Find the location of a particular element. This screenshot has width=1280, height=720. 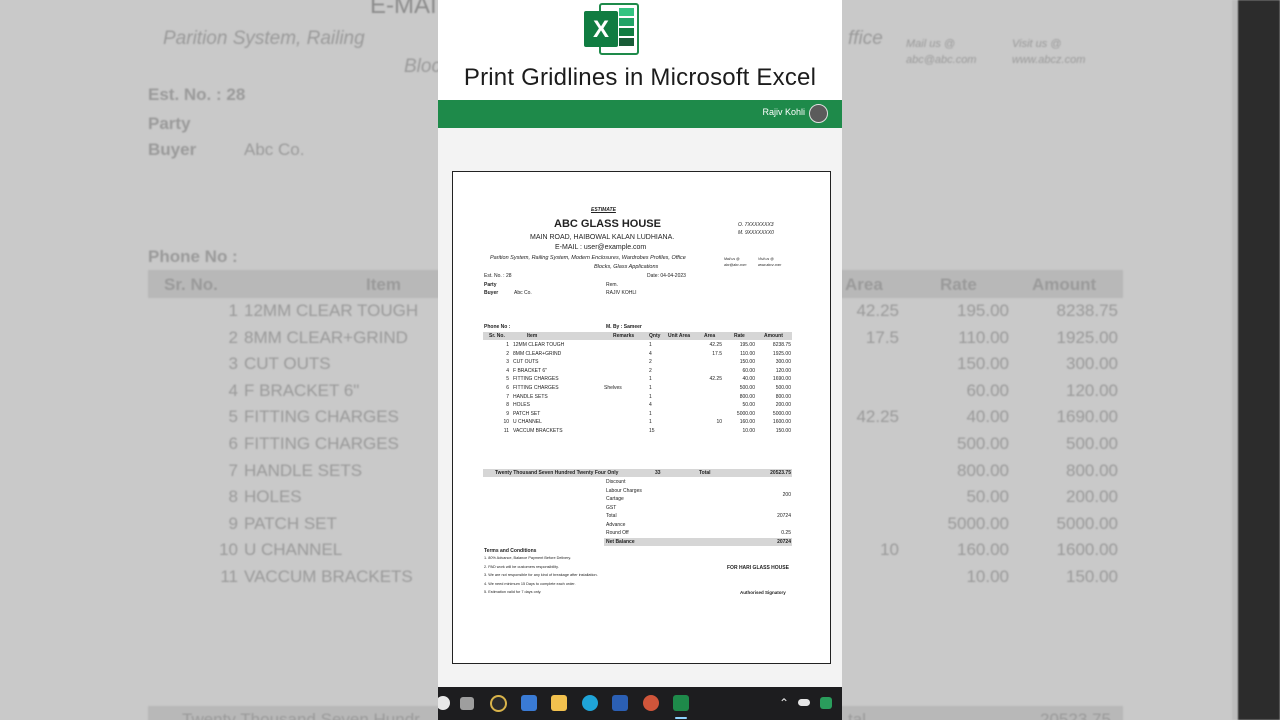

estimate-number: Est. No. : 28 is located at coordinates (498, 276).